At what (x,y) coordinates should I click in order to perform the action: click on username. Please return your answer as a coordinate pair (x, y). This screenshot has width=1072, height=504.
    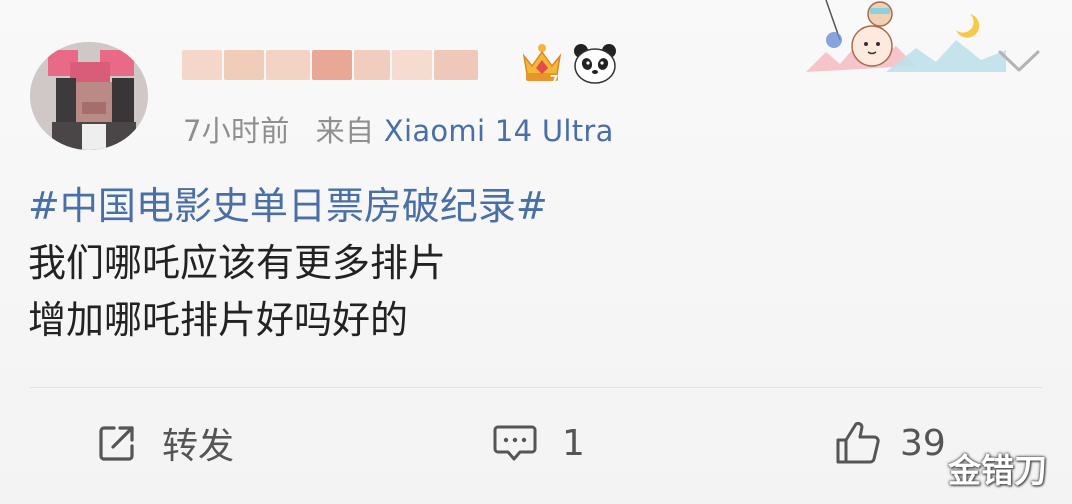
    Looking at the image, I should click on (342, 65).